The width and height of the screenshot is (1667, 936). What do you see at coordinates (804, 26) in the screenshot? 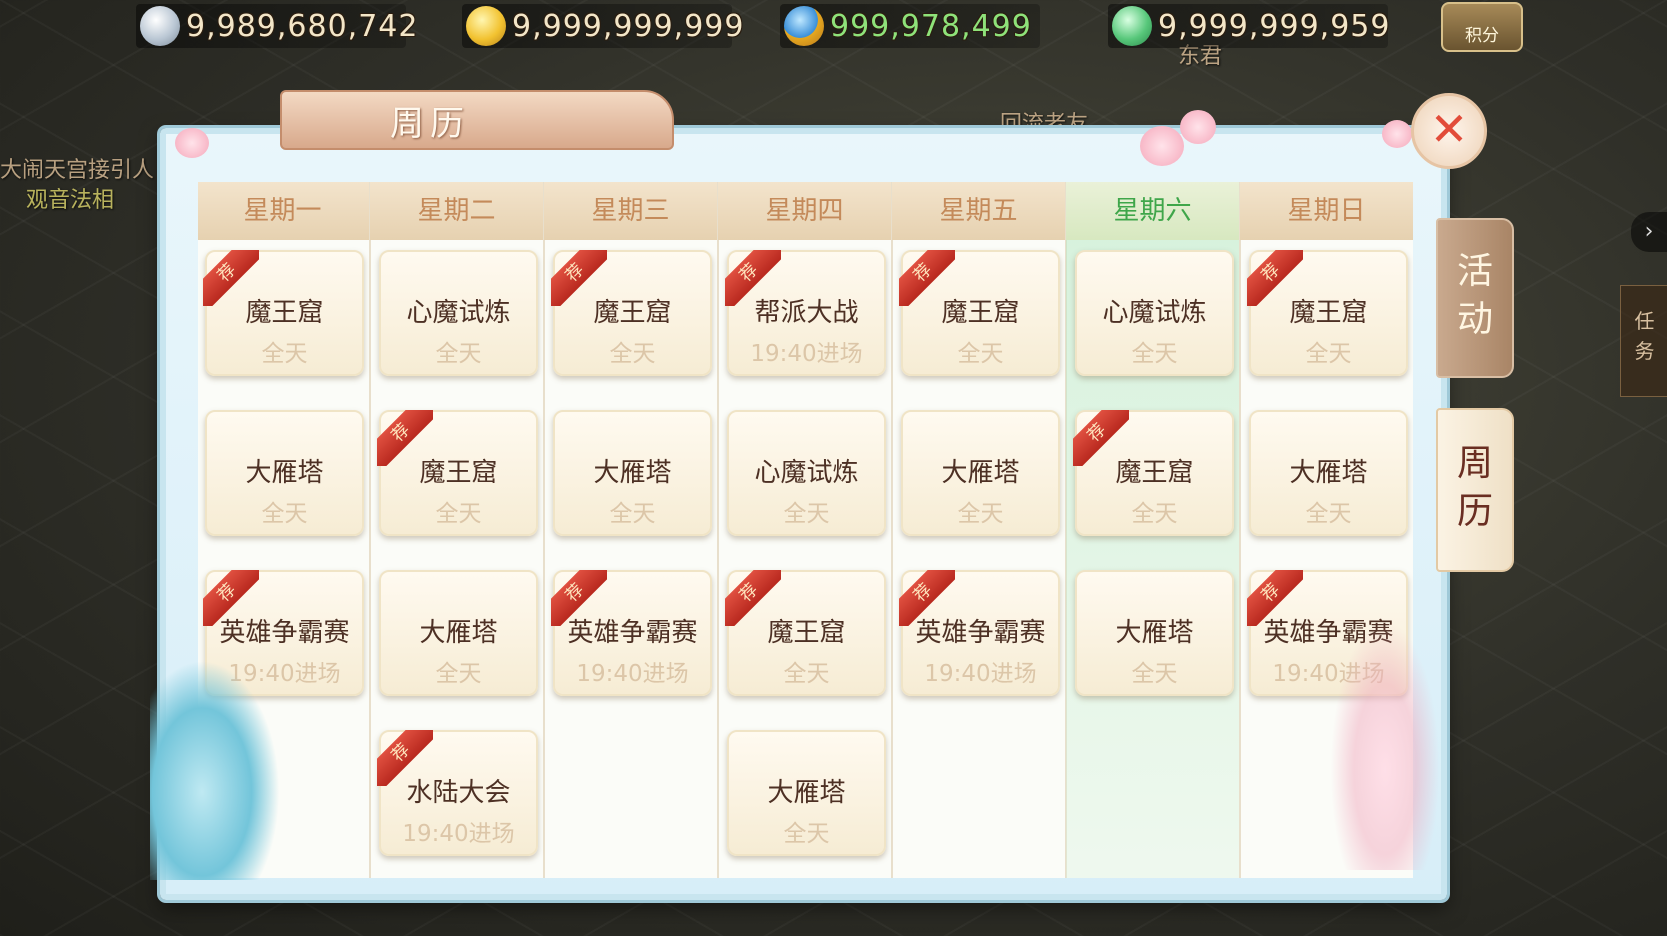
I see `coin-icon` at bounding box center [804, 26].